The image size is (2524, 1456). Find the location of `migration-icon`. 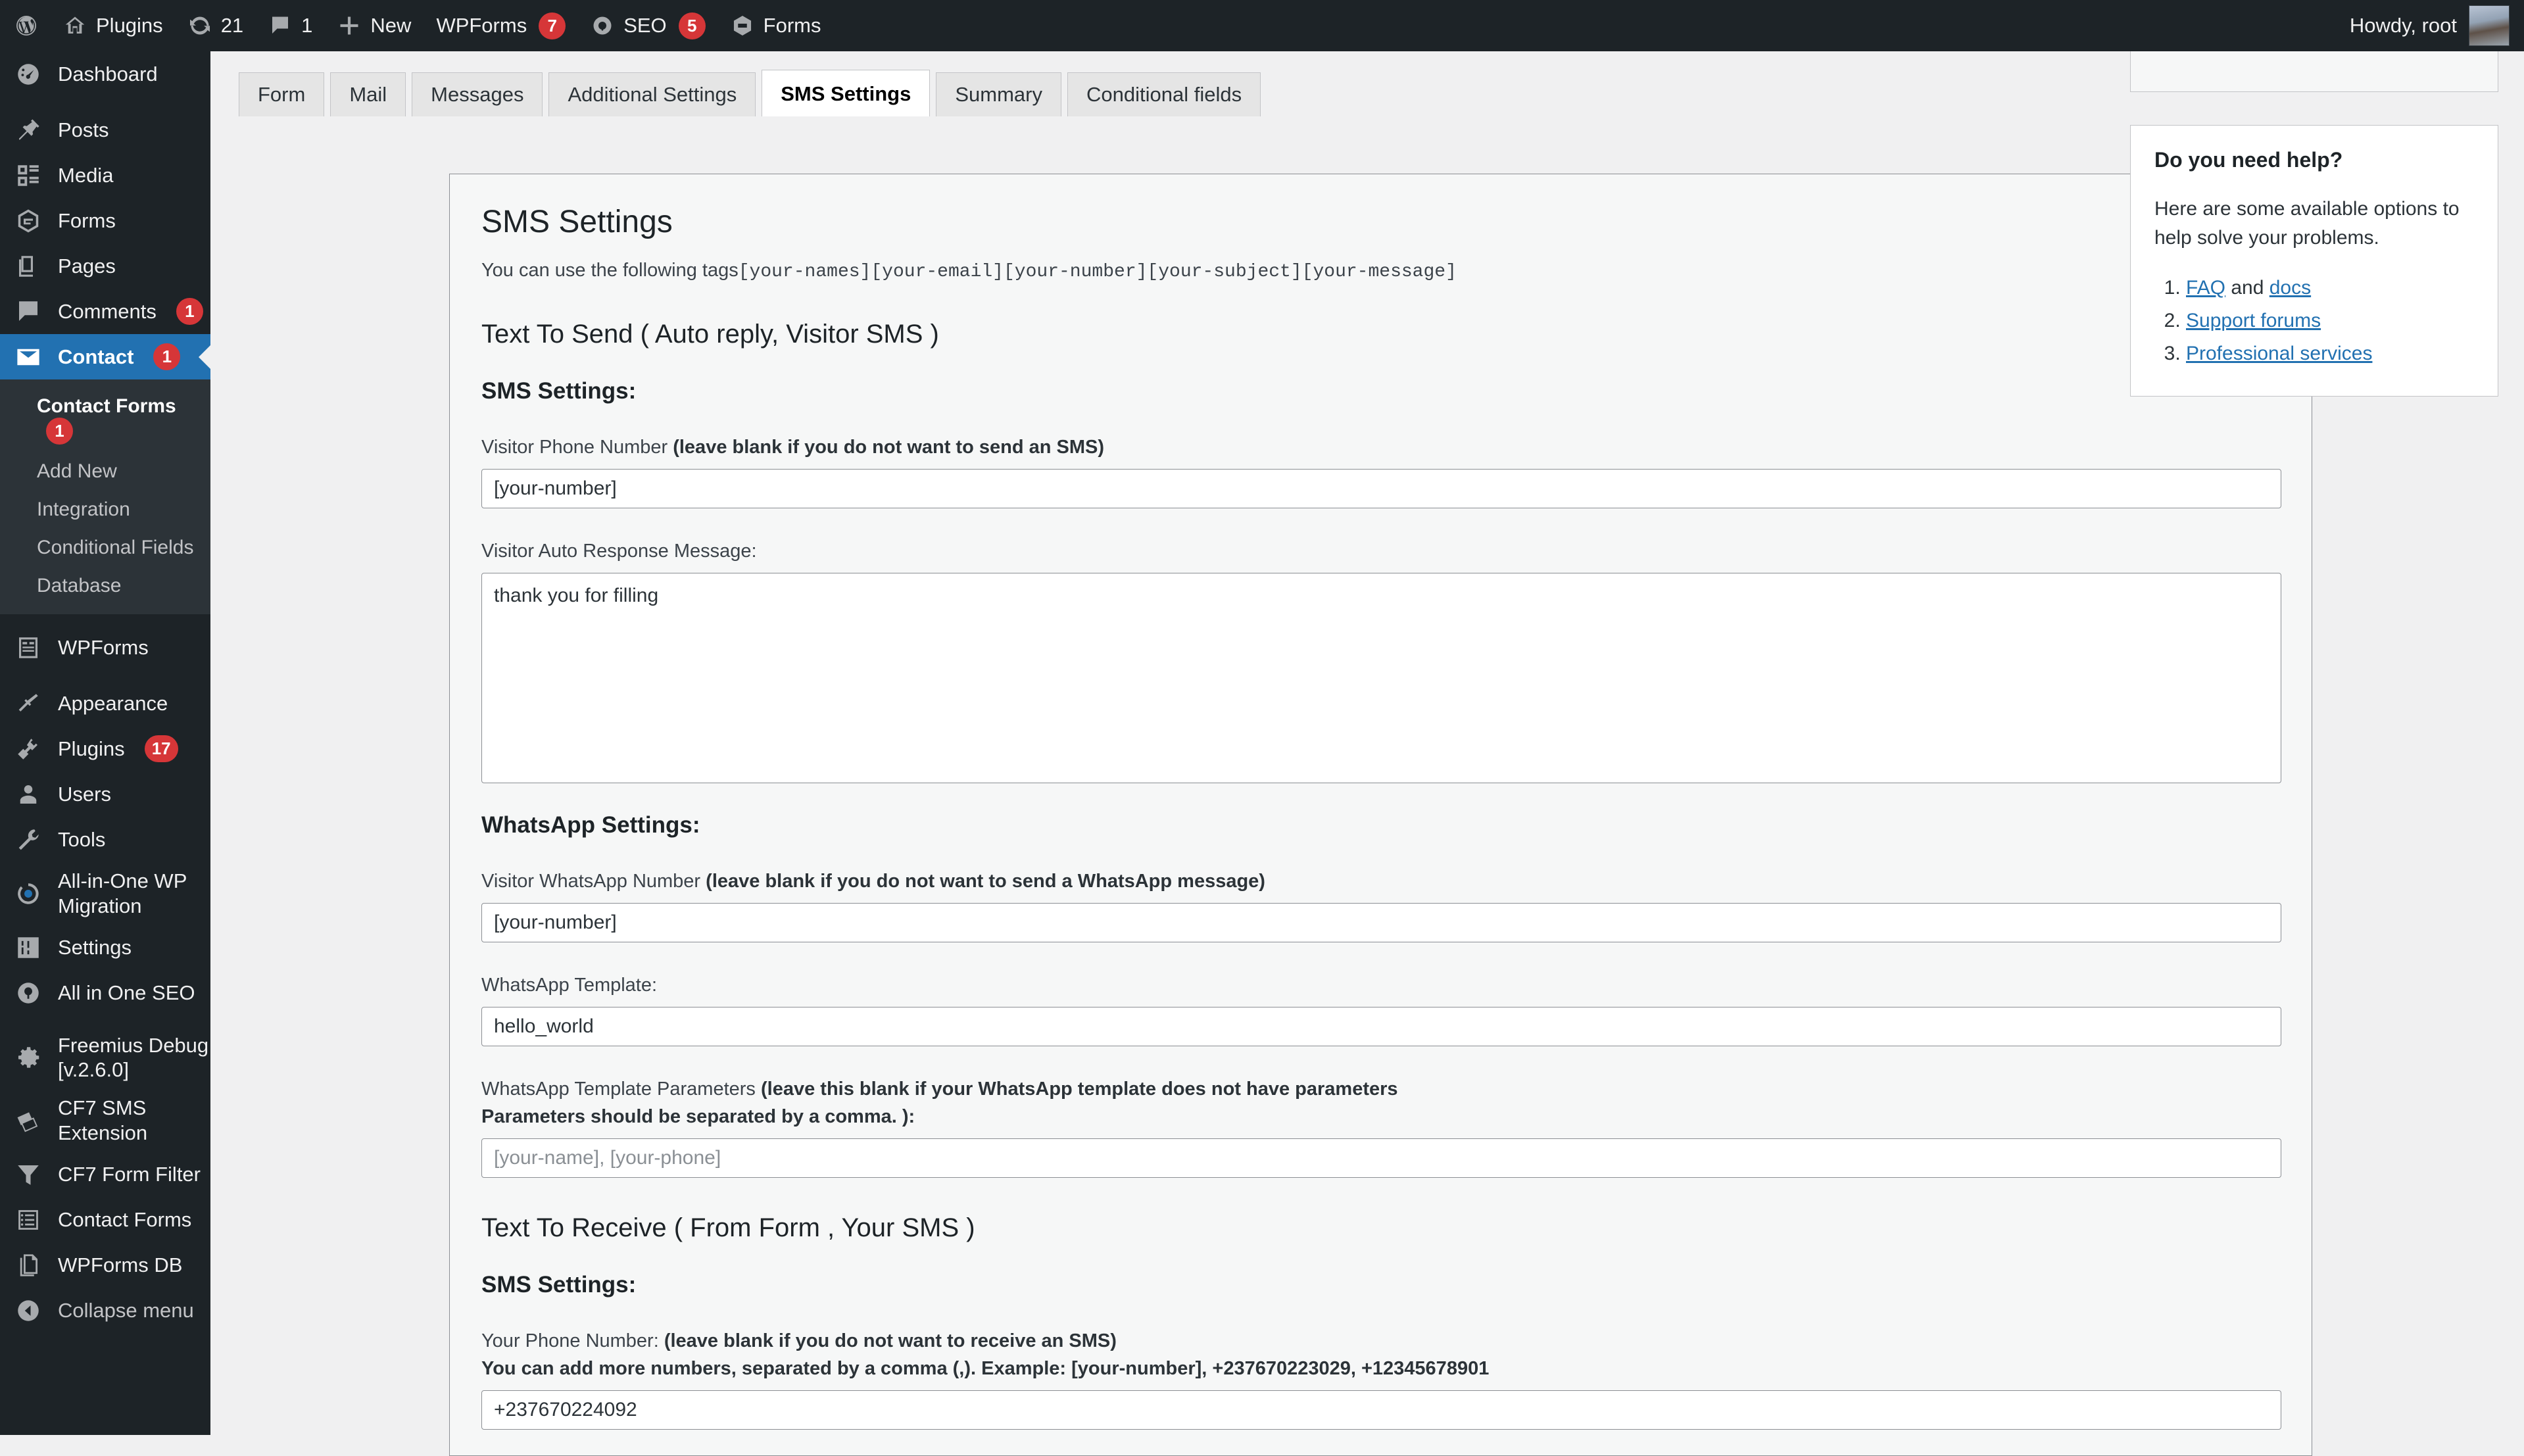

migration-icon is located at coordinates (30, 894).